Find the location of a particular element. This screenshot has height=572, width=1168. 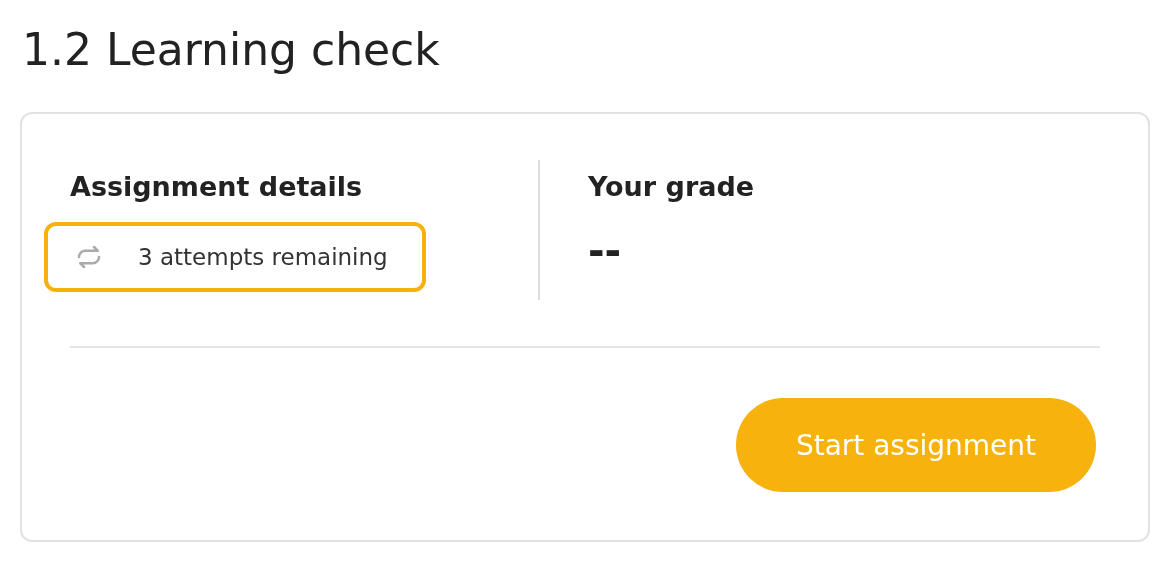

grade-value: -- is located at coordinates (605, 251).